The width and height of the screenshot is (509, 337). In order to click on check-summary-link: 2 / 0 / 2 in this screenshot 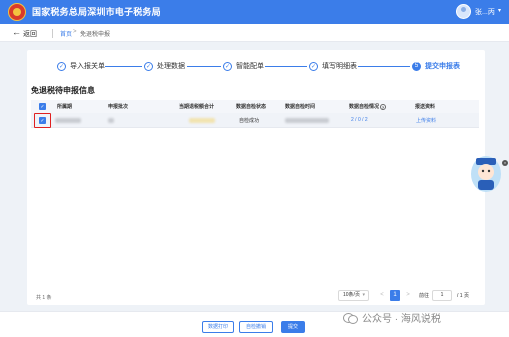, I will do `click(359, 120)`.